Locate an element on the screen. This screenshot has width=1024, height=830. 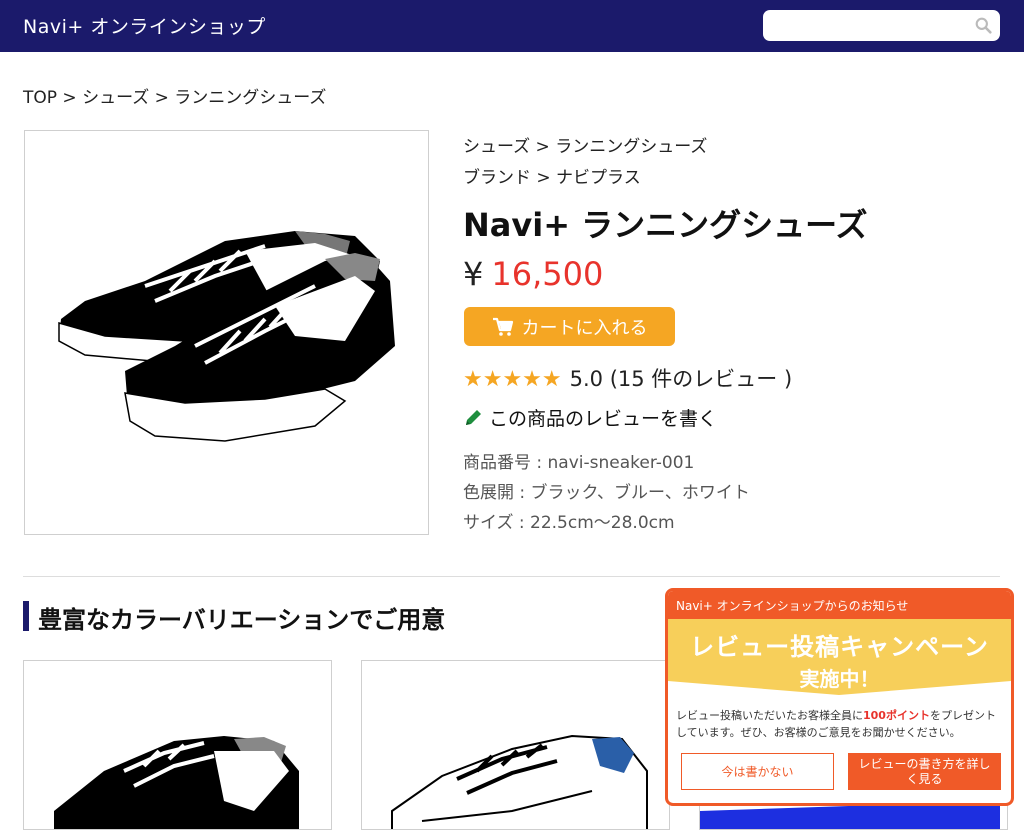
rating-stars: ★★★★★ is located at coordinates (512, 379).